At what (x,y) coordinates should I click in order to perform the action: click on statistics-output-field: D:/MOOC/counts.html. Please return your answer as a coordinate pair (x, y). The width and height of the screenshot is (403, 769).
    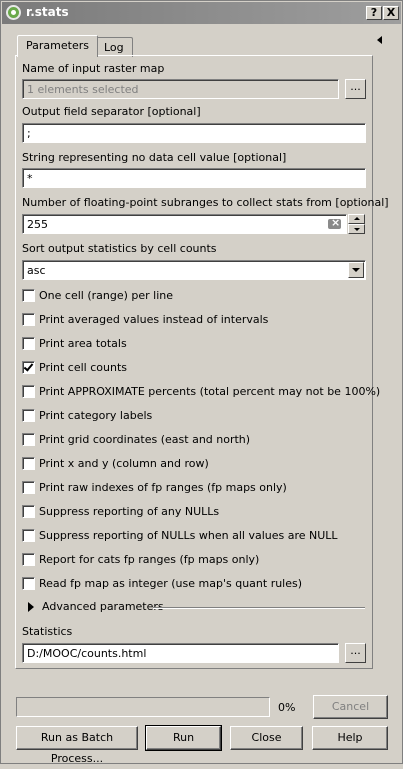
    Looking at the image, I should click on (180, 653).